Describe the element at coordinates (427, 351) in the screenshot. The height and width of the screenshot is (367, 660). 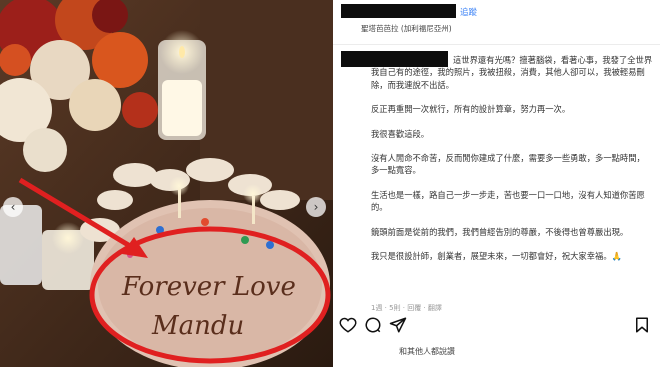
I see `likes-text: 和其他人都說讚` at that location.